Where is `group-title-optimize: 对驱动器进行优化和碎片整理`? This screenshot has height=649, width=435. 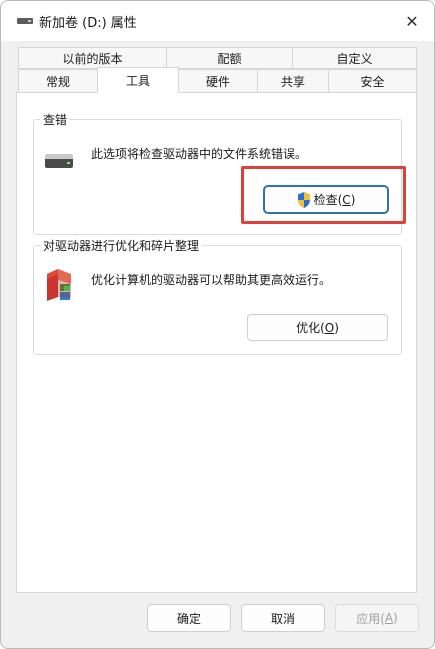
group-title-optimize: 对驱动器进行优化和碎片整理 is located at coordinates (121, 245).